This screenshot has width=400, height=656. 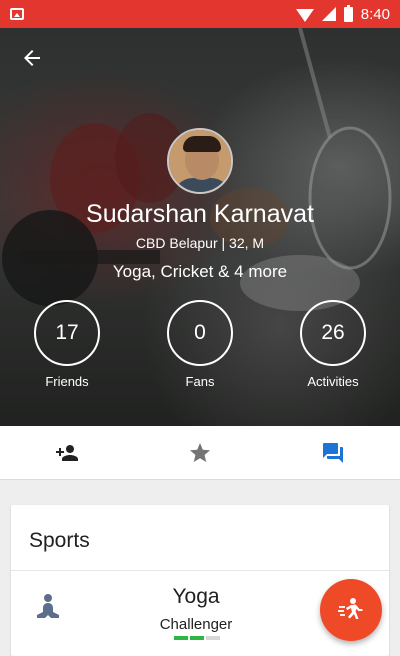 I want to click on tab-add-friend, so click(x=66, y=452).